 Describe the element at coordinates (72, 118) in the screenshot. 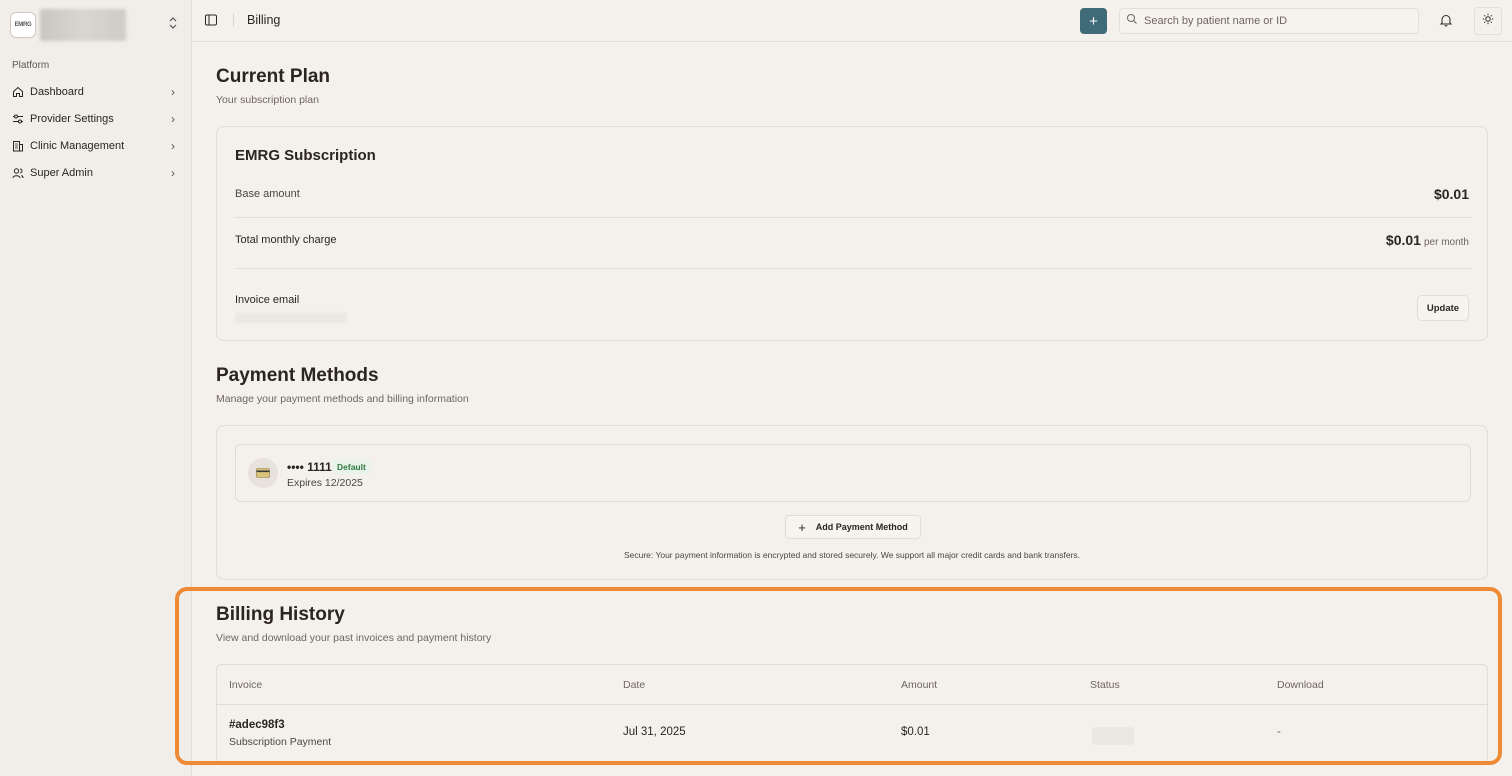

I see `sidebar-item-label: Provider Settings` at that location.